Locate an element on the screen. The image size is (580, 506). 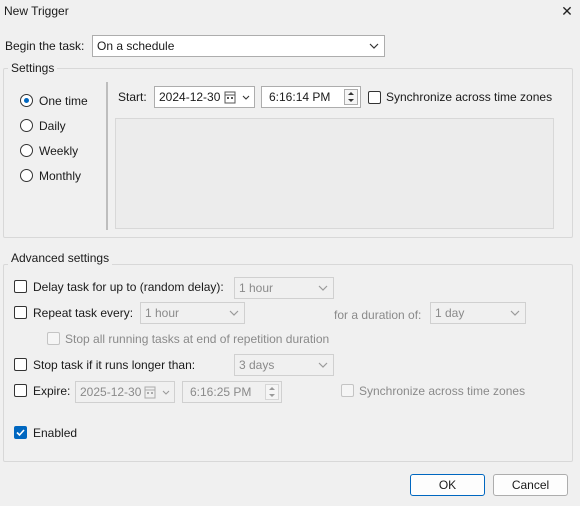
stop-longer-label: Stop task if it runs longer than: is located at coordinates (114, 365).